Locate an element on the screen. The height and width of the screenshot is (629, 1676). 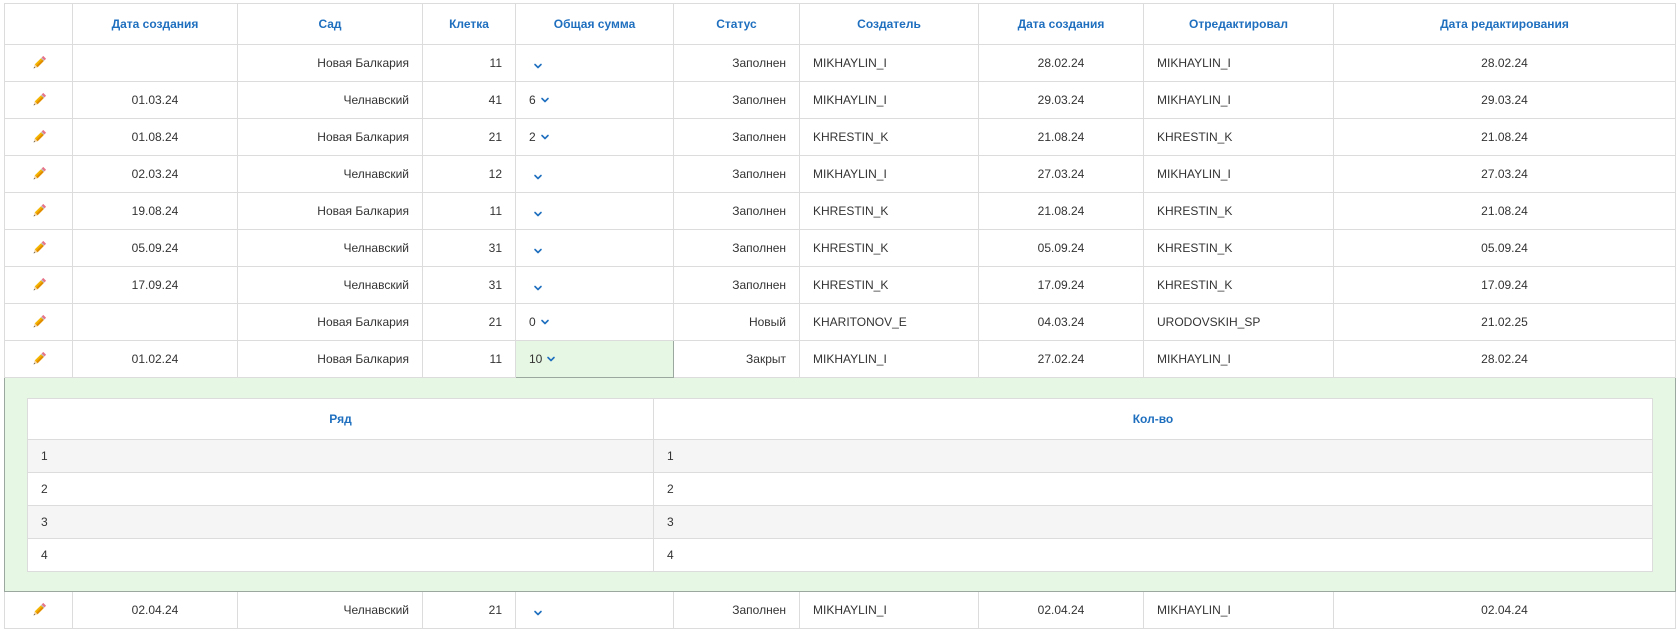
expand-sum-toggle: 6 is located at coordinates (539, 100).